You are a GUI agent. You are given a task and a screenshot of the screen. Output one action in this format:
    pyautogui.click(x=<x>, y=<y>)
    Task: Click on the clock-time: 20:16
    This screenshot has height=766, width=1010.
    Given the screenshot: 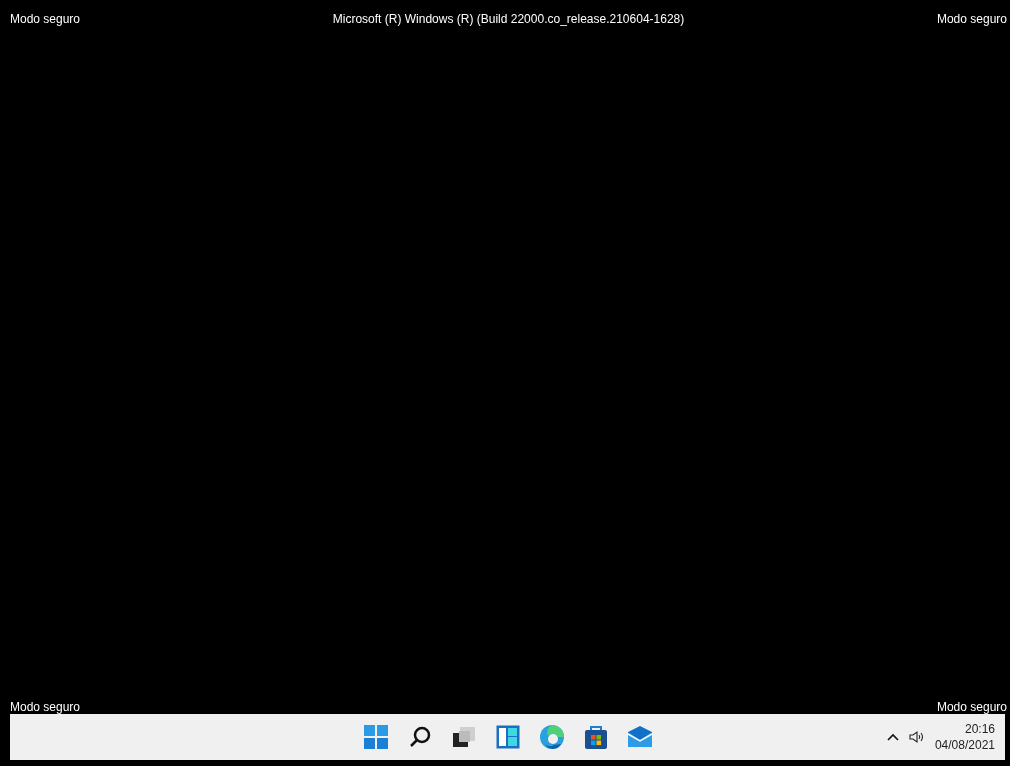 What is the action you would take?
    pyautogui.click(x=979, y=729)
    